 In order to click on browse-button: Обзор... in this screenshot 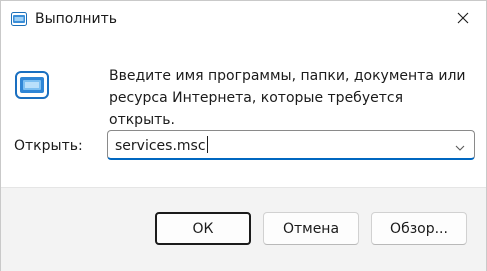, I will do `click(419, 228)`.